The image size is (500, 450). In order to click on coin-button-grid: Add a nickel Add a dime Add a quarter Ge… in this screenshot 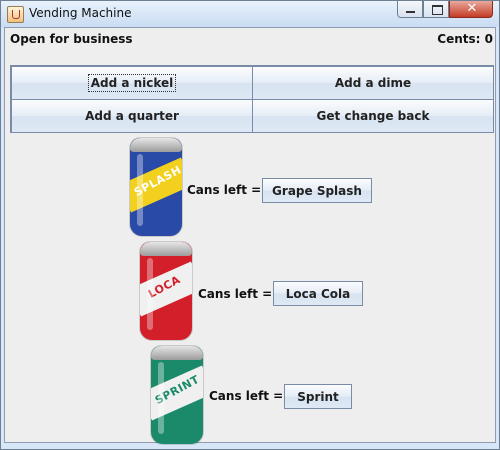, I will do `click(252, 99)`.